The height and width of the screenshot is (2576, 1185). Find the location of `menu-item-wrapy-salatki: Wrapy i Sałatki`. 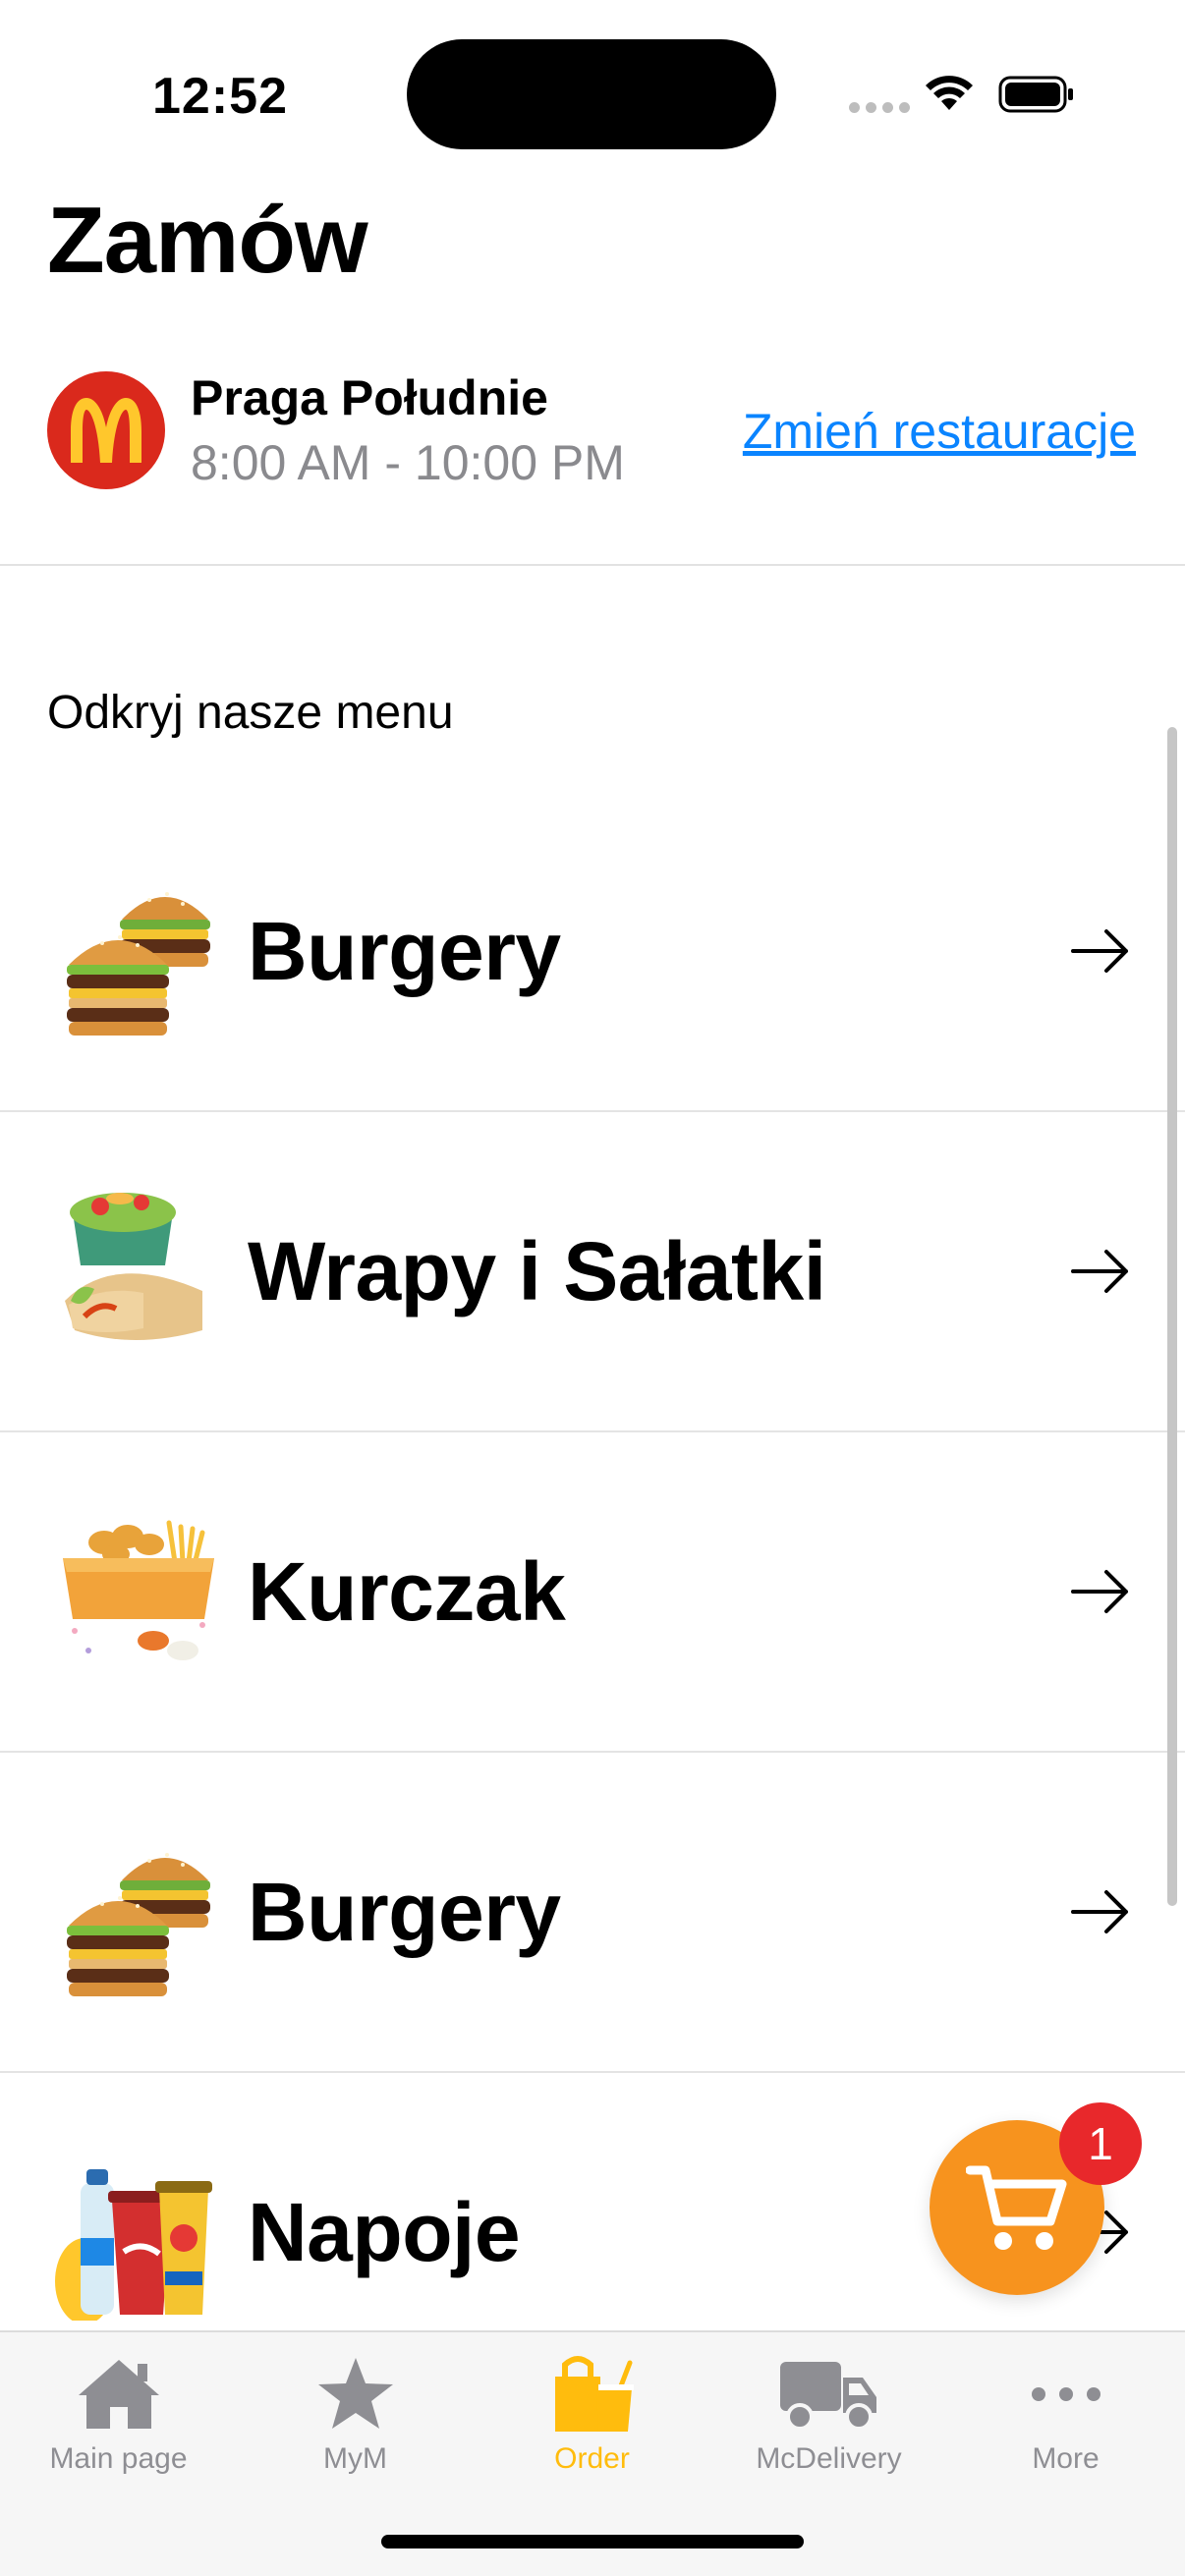

menu-item-wrapy-salatki: Wrapy i Sałatki is located at coordinates (592, 1272).